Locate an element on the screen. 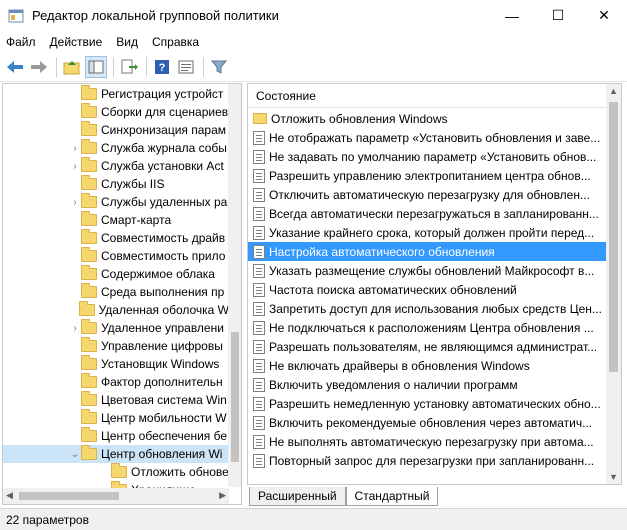 This screenshot has height=530, width=627. list-vertical-scrollbar: ▲ ▼ is located at coordinates (613, 284).